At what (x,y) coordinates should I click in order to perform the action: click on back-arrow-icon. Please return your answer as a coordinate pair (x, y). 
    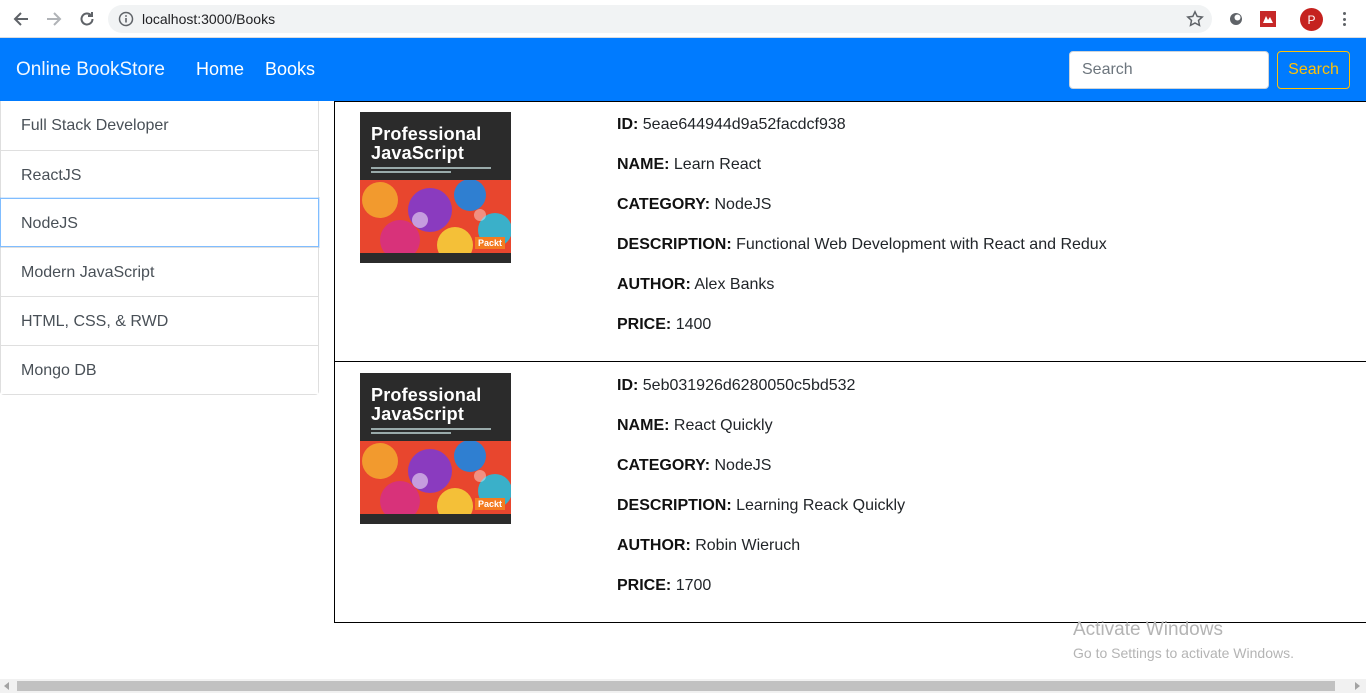
    Looking at the image, I should click on (20, 19).